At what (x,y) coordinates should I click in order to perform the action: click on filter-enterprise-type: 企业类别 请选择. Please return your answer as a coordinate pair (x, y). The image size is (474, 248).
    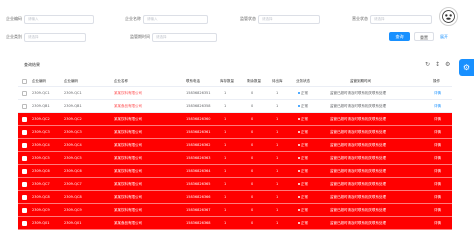
    Looking at the image, I should click on (46, 37).